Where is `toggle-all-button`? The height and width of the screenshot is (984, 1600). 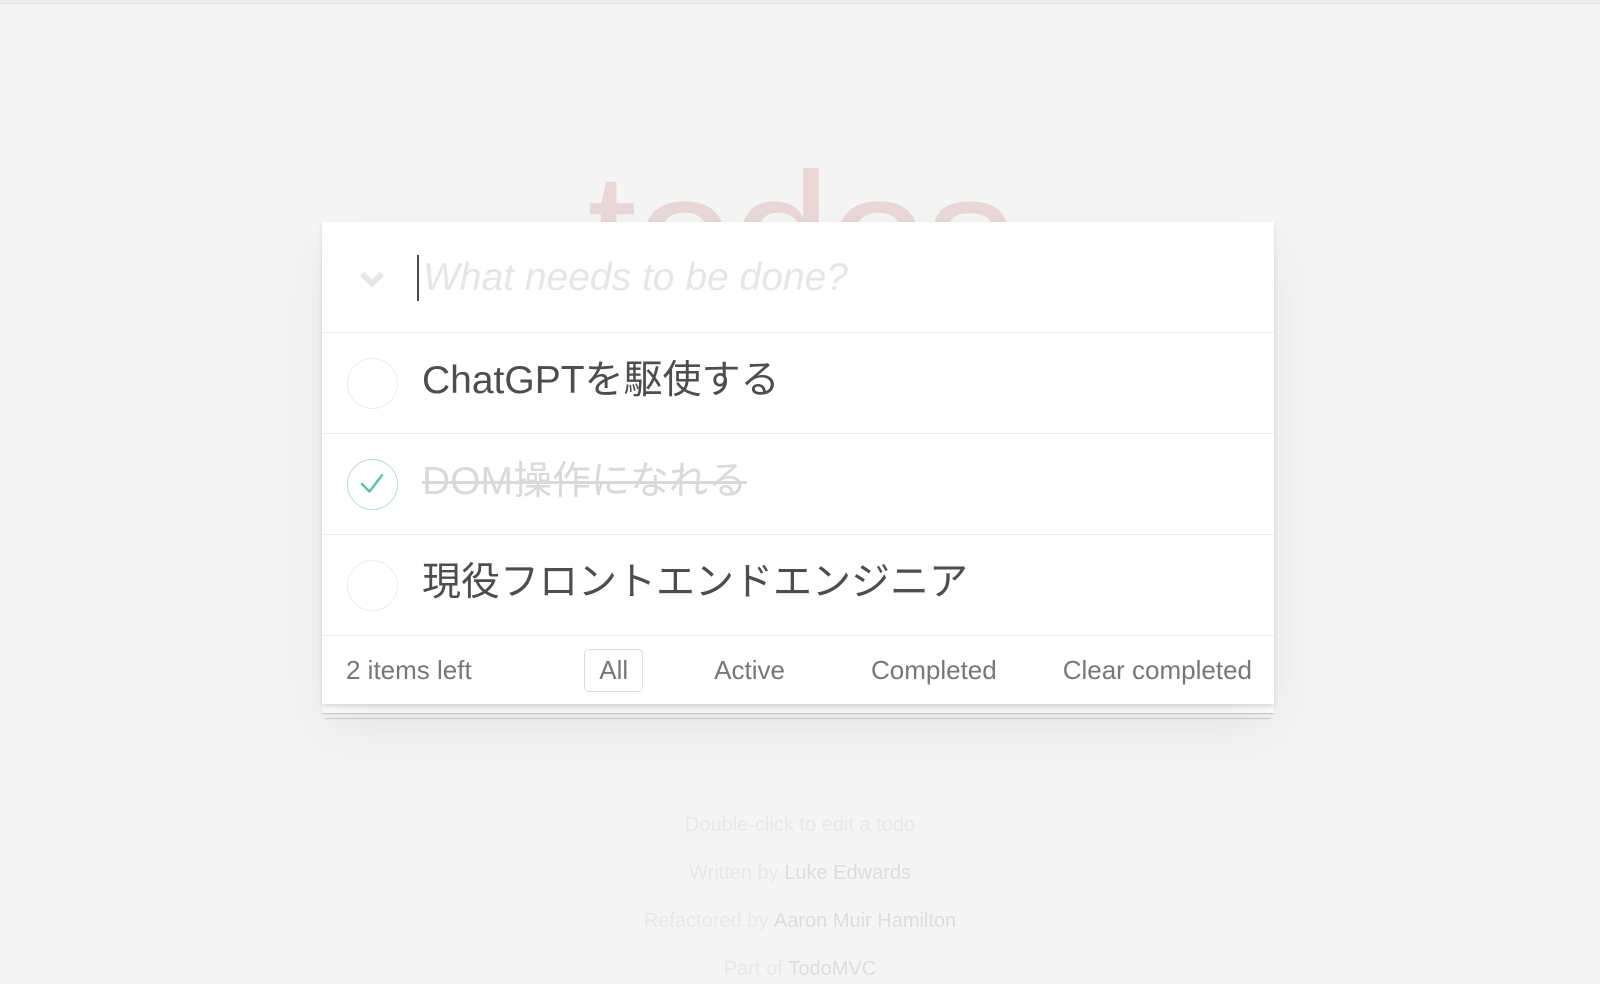
toggle-all-button is located at coordinates (372, 277).